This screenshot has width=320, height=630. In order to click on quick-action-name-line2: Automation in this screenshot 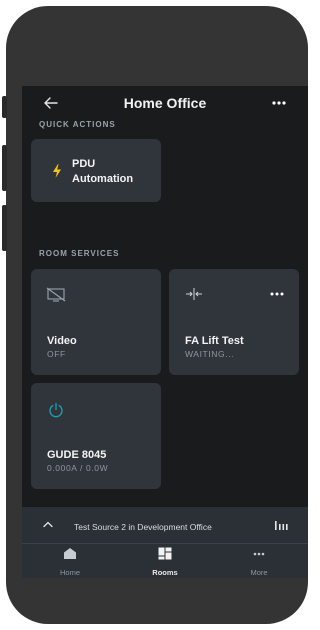, I will do `click(103, 179)`.